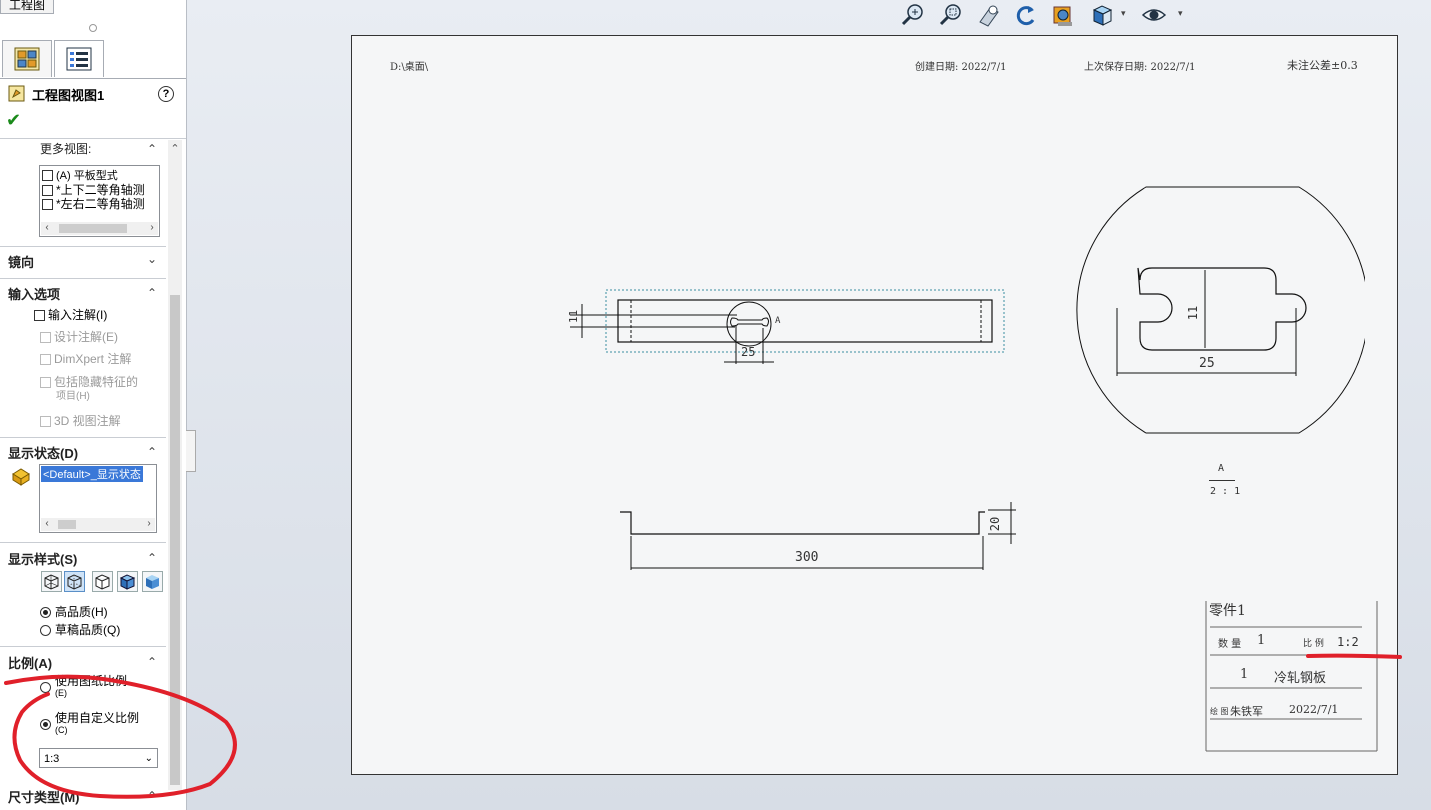  What do you see at coordinates (913, 15) in the screenshot?
I see `zoom-to-fit-icon` at bounding box center [913, 15].